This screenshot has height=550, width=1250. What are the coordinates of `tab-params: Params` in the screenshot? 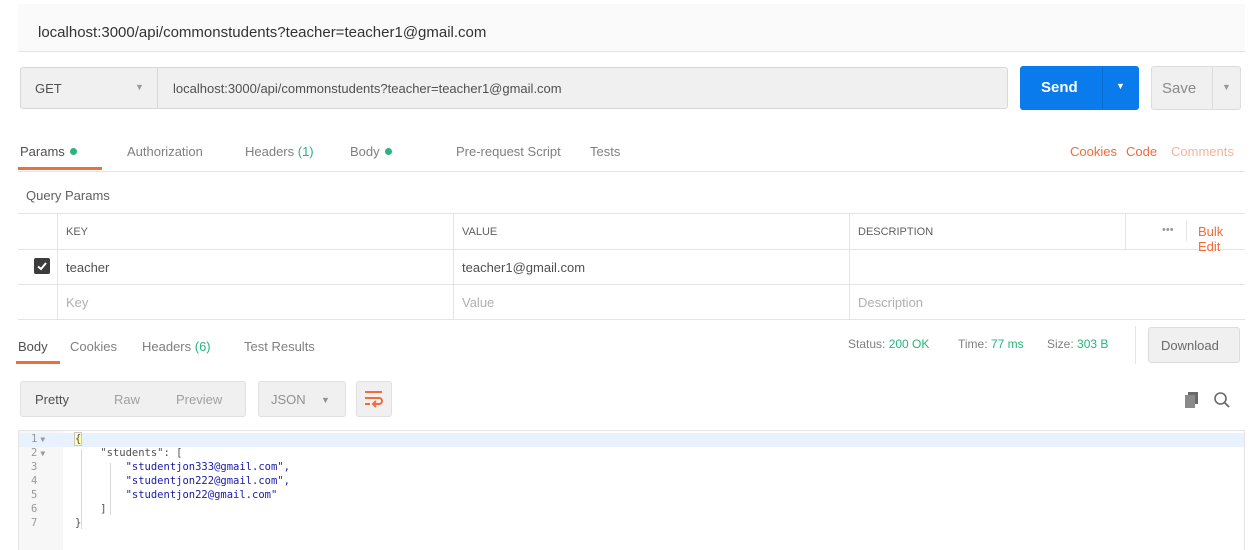 It's located at (48, 151).